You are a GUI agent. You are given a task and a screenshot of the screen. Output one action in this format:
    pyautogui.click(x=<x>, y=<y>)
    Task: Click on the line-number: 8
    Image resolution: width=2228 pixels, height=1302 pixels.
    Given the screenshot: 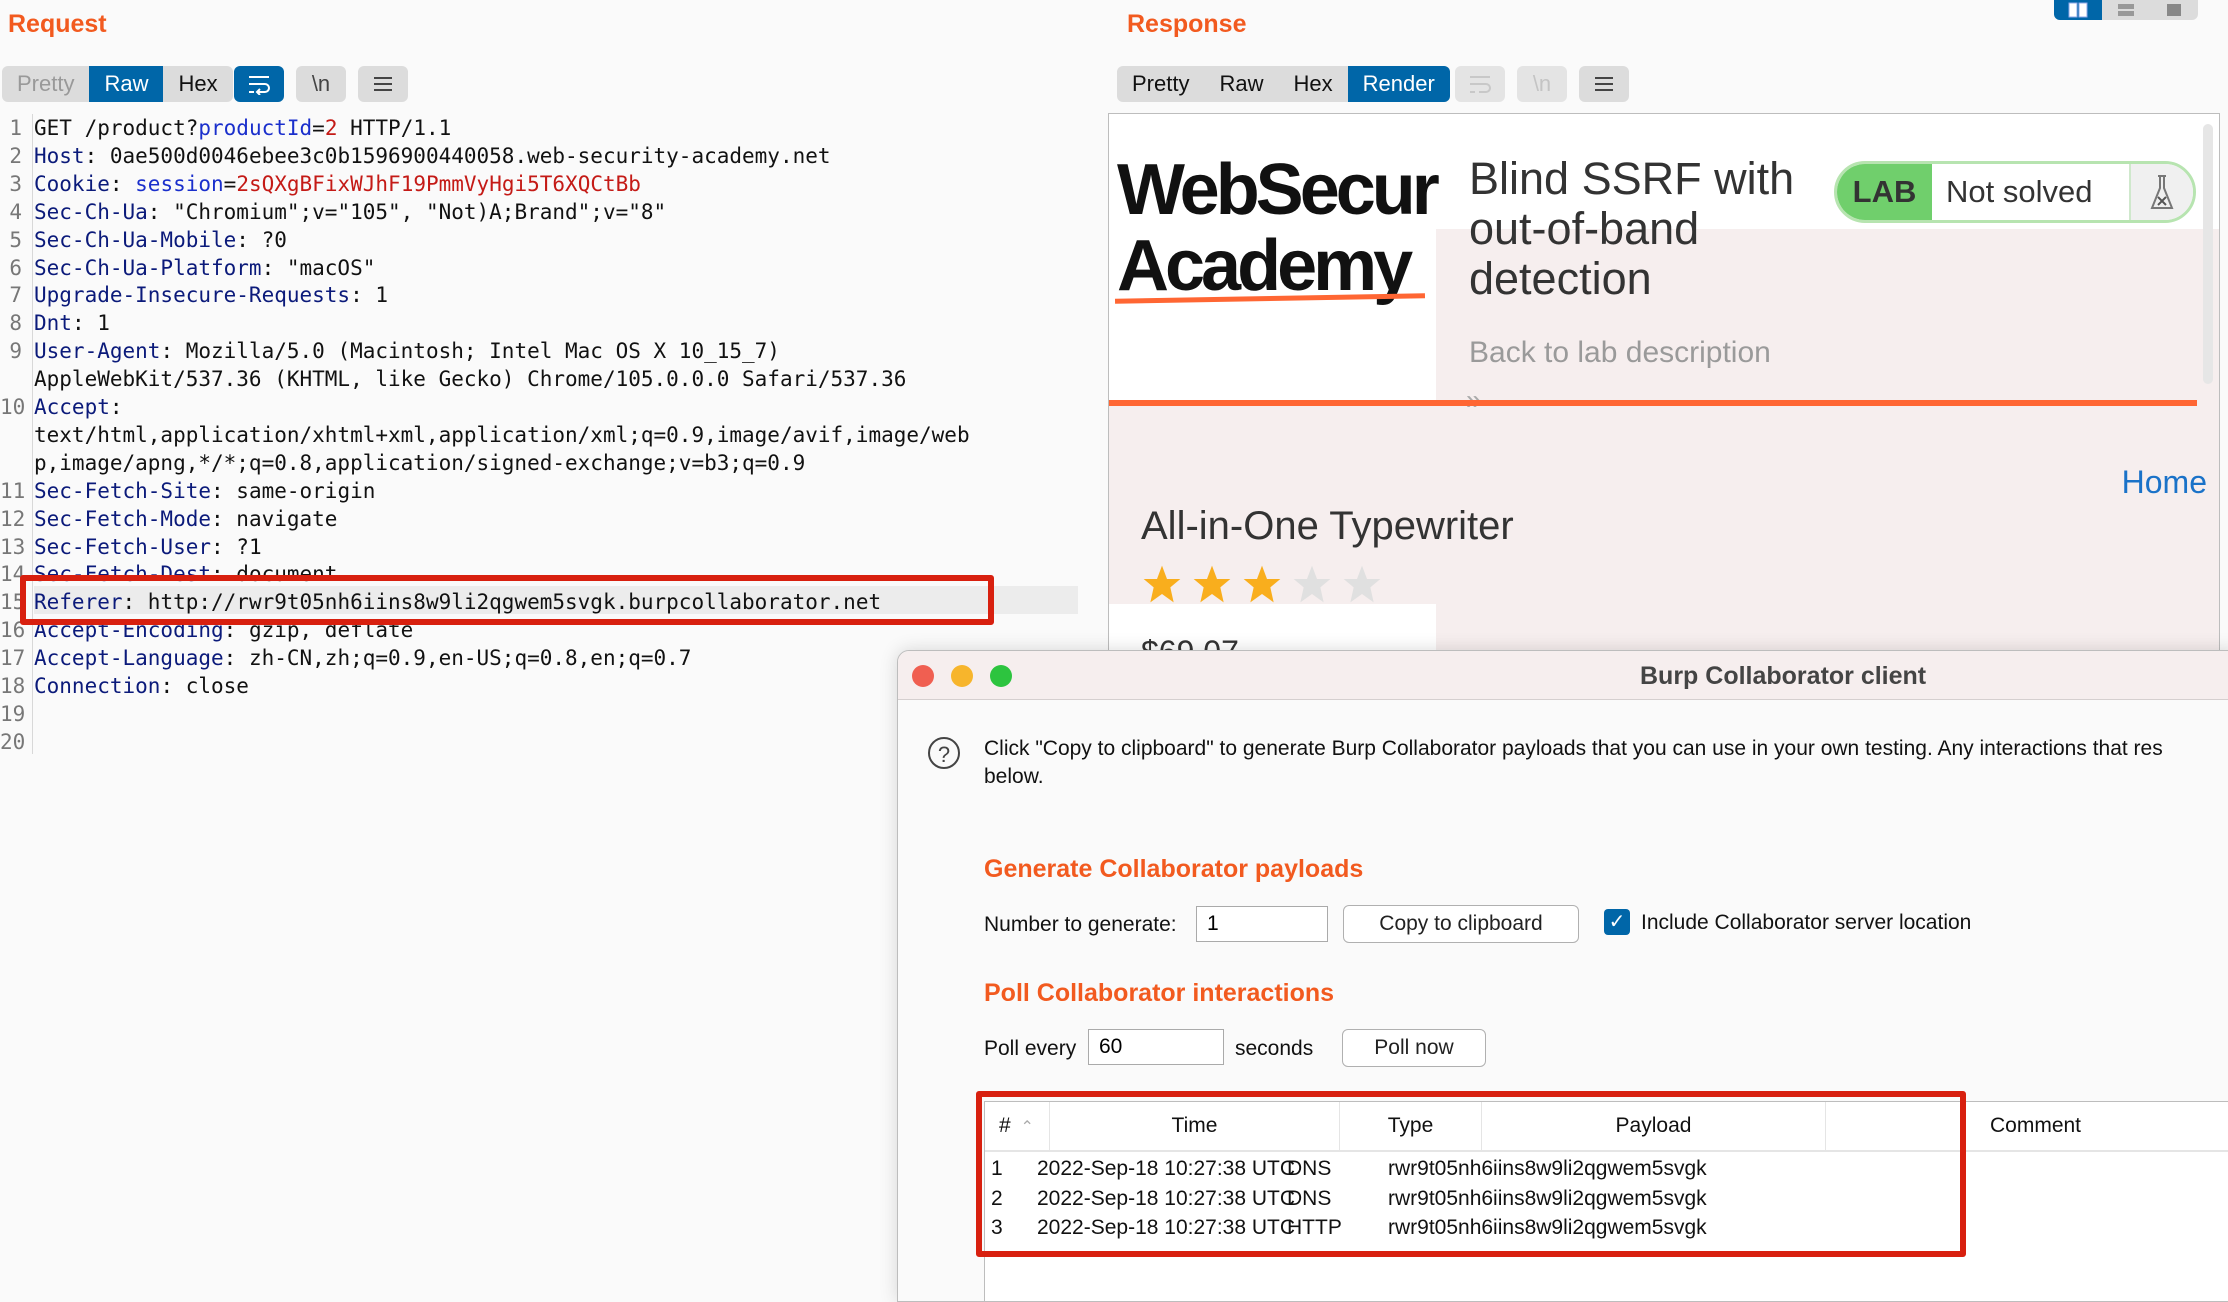 What is the action you would take?
    pyautogui.click(x=15, y=323)
    